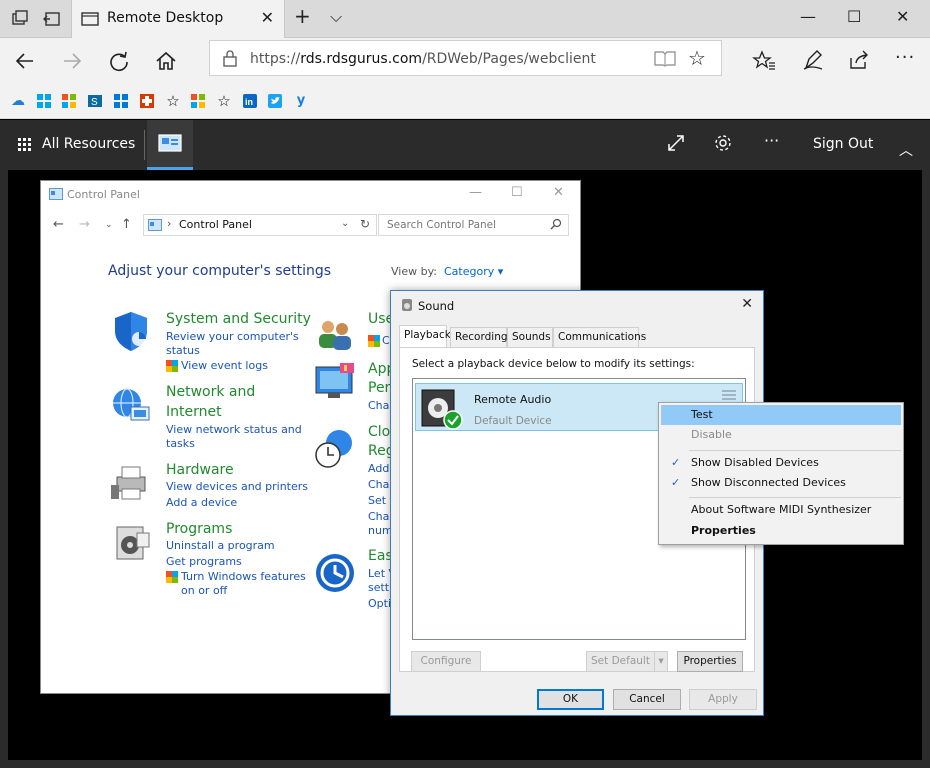  Describe the element at coordinates (200, 470) in the screenshot. I see `category-hardware: Hardware` at that location.